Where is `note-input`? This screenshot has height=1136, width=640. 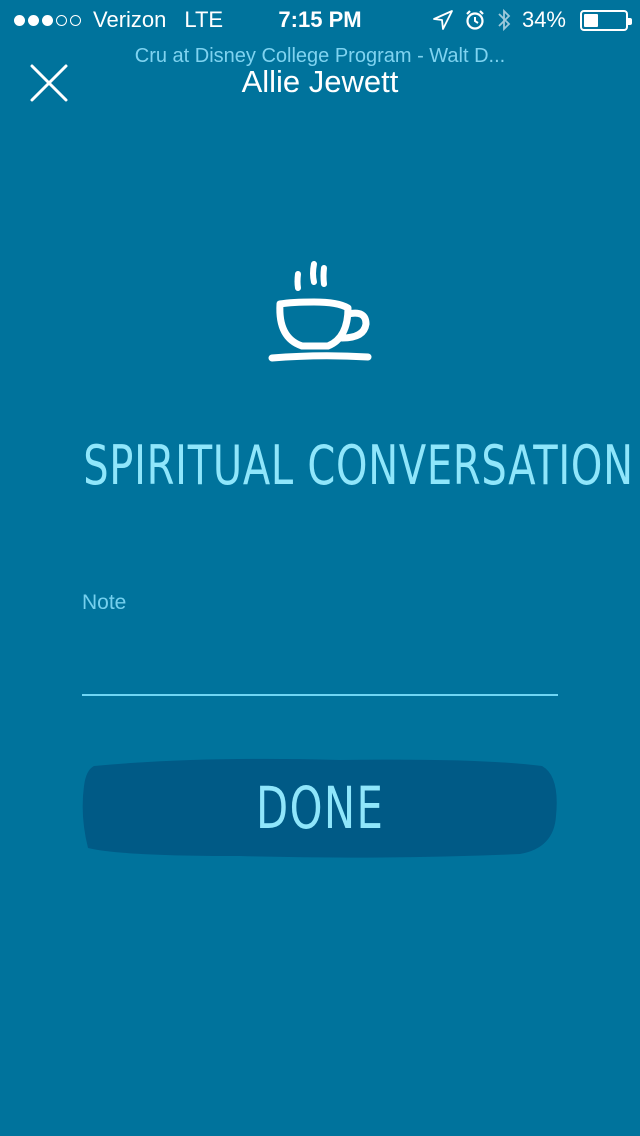 note-input is located at coordinates (320, 658).